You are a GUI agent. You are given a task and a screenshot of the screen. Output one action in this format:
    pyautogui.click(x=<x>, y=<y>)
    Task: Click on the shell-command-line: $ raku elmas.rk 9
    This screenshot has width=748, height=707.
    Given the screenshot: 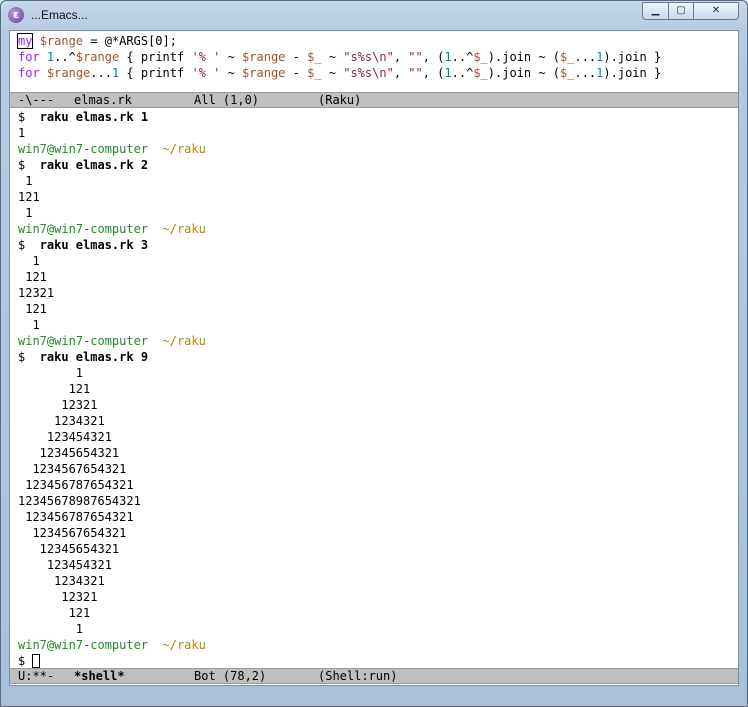 What is the action you would take?
    pyautogui.click(x=83, y=357)
    